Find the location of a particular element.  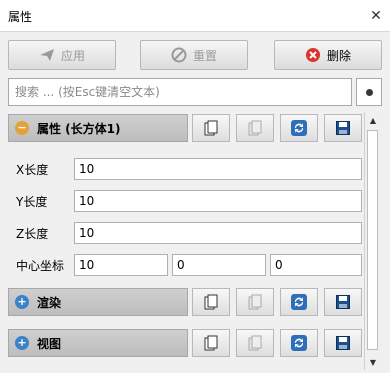

vertical-scrollbar: ▲ ▼ is located at coordinates (372, 241).